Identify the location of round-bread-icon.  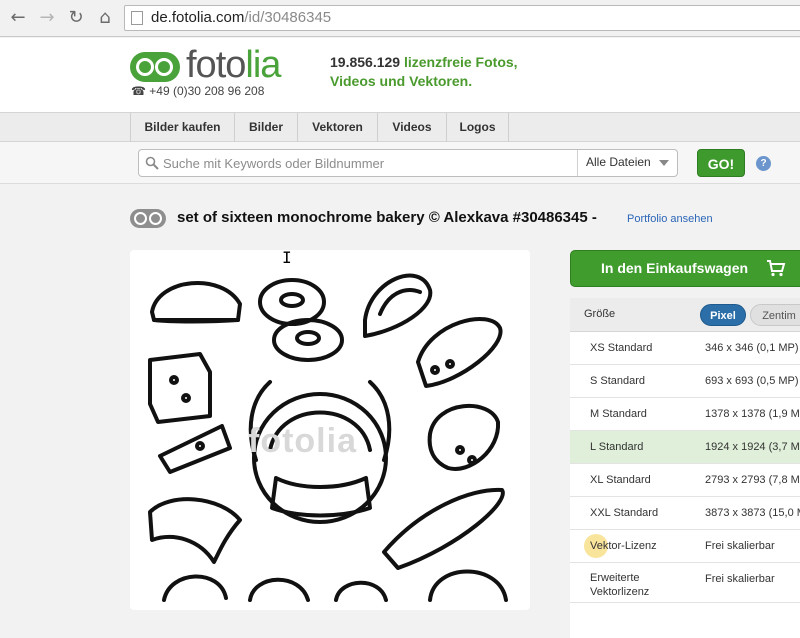
(464, 437).